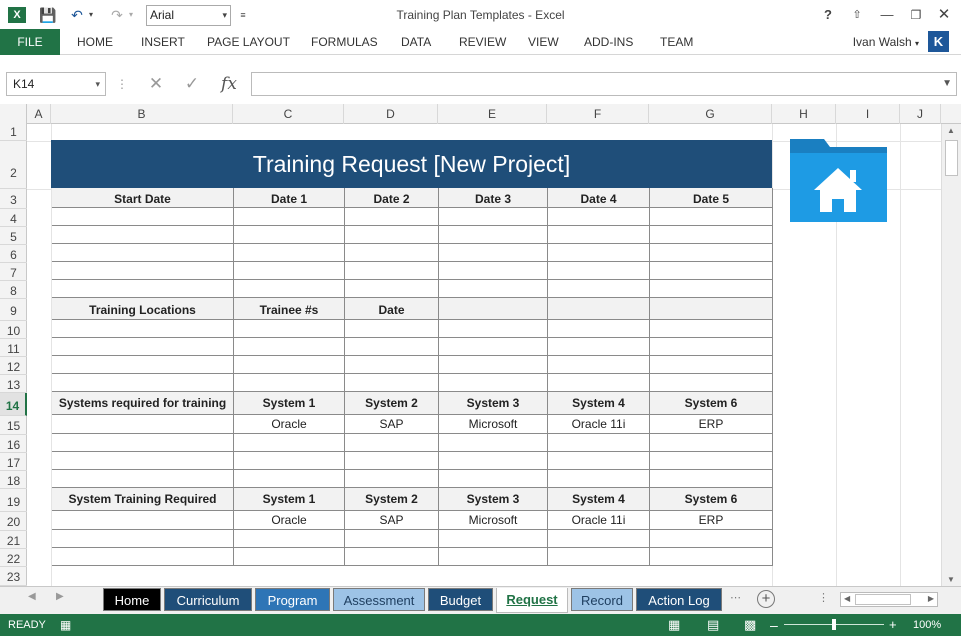  I want to click on cancel-icon: ✕, so click(156, 84).